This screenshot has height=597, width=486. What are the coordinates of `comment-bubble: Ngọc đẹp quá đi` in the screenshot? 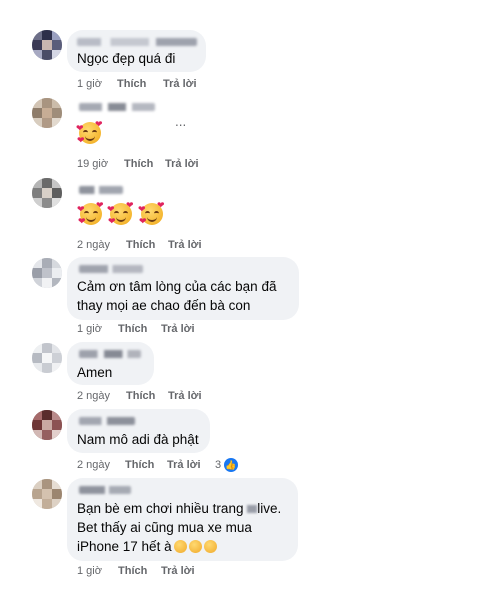 It's located at (136, 51).